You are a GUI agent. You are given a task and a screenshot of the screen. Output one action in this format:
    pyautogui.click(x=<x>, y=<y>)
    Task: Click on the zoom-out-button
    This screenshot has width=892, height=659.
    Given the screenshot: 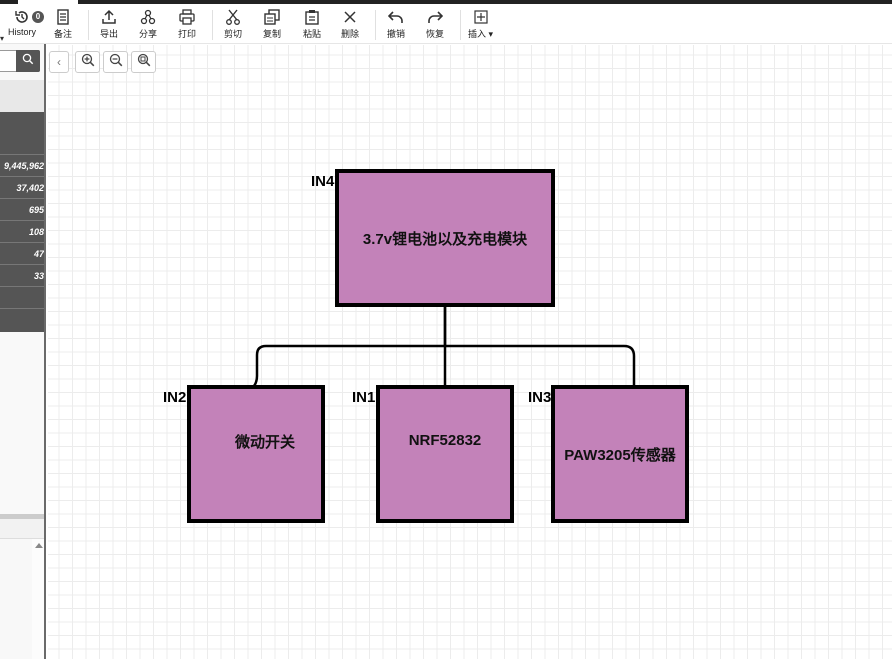 What is the action you would take?
    pyautogui.click(x=115, y=62)
    